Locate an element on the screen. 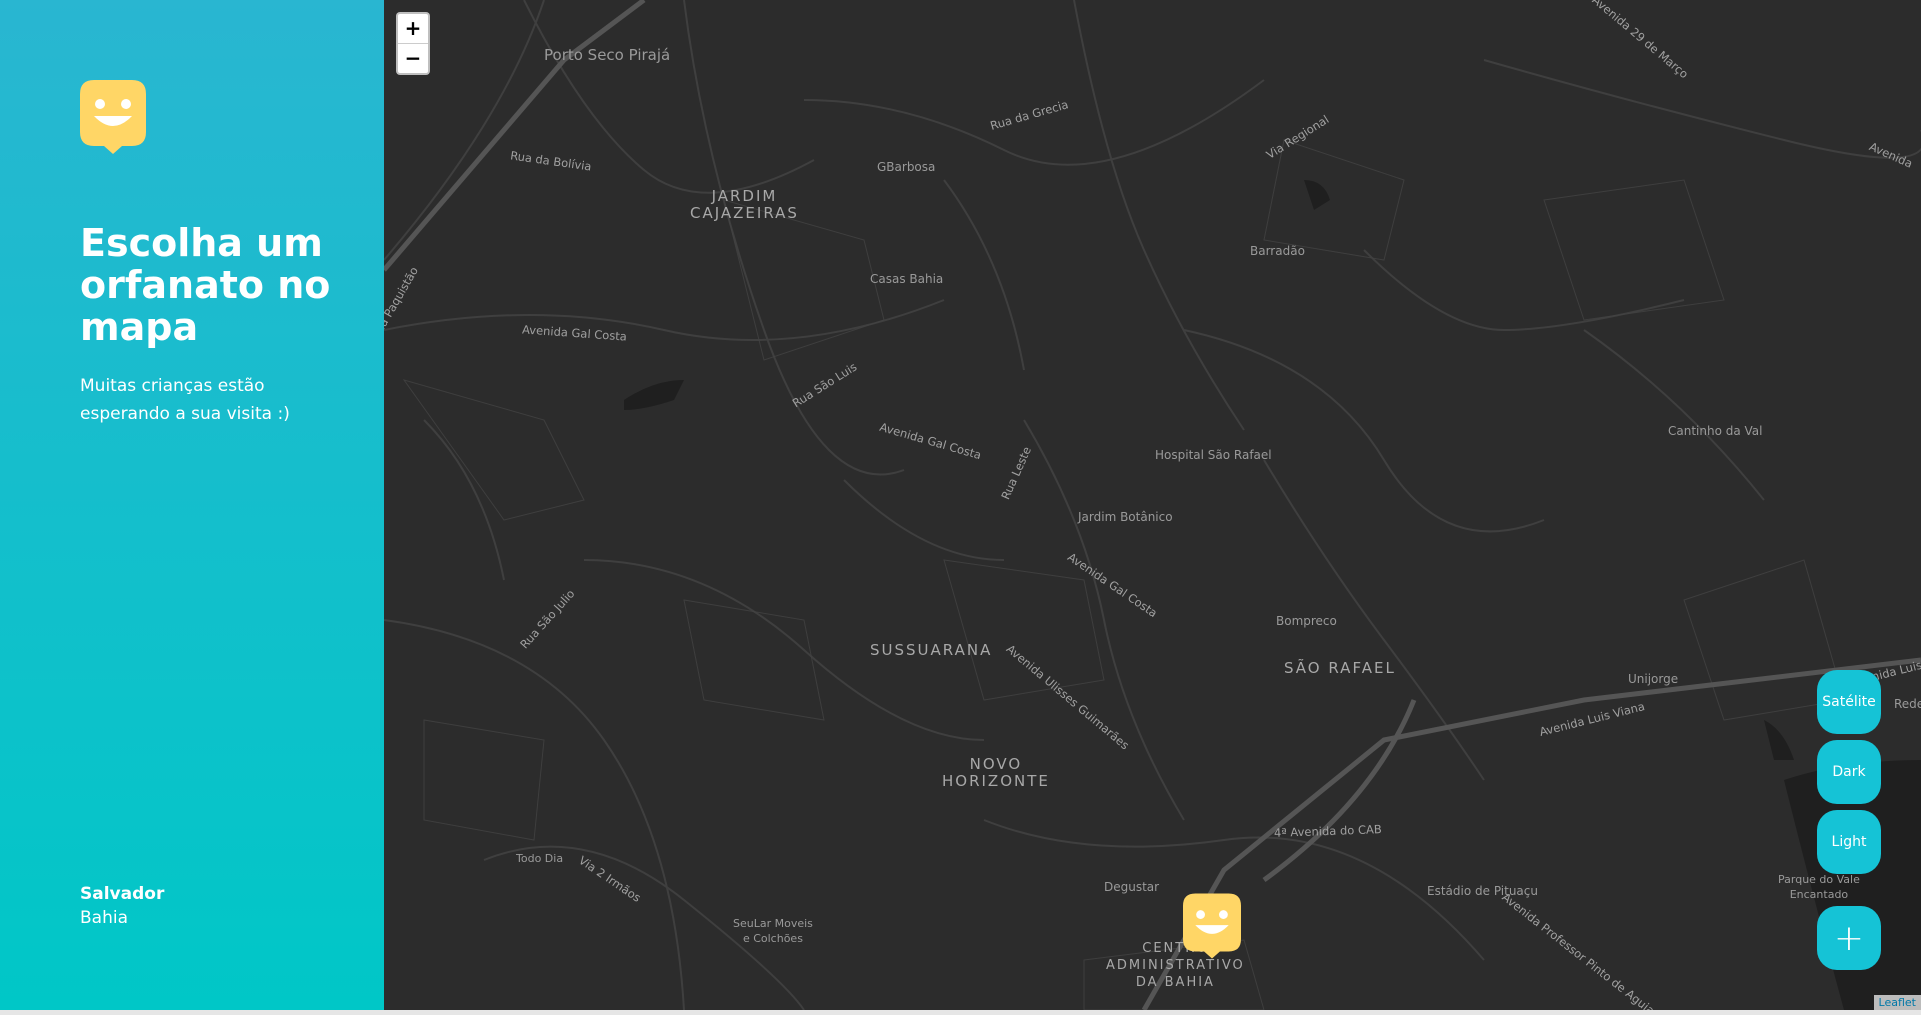 The image size is (1921, 1015). zoom-control: + − is located at coordinates (413, 43).